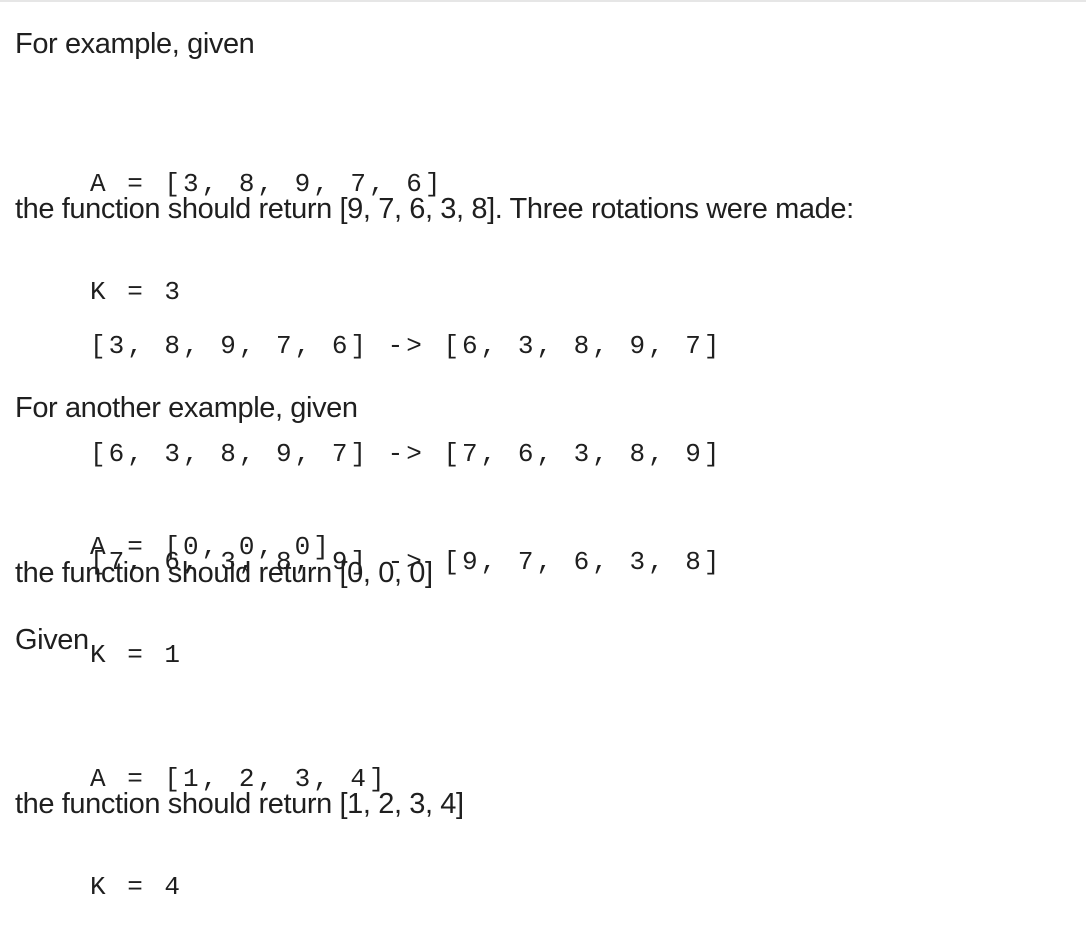 Image resolution: width=1086 pixels, height=941 pixels. What do you see at coordinates (406, 346) in the screenshot?
I see `rotation-line-1: [3, 8, 9, 7, 6] -> [6, 3, 8, 9, 7]` at bounding box center [406, 346].